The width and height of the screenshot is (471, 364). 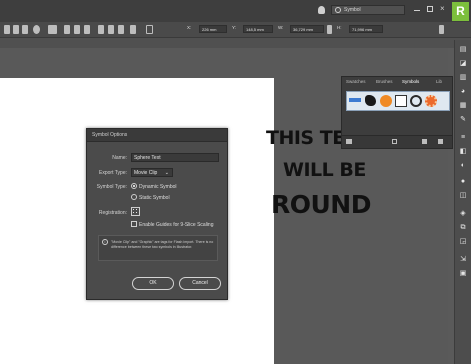 What do you see at coordinates (410, 81) in the screenshot?
I see `tab-symbols: Symbols` at bounding box center [410, 81].